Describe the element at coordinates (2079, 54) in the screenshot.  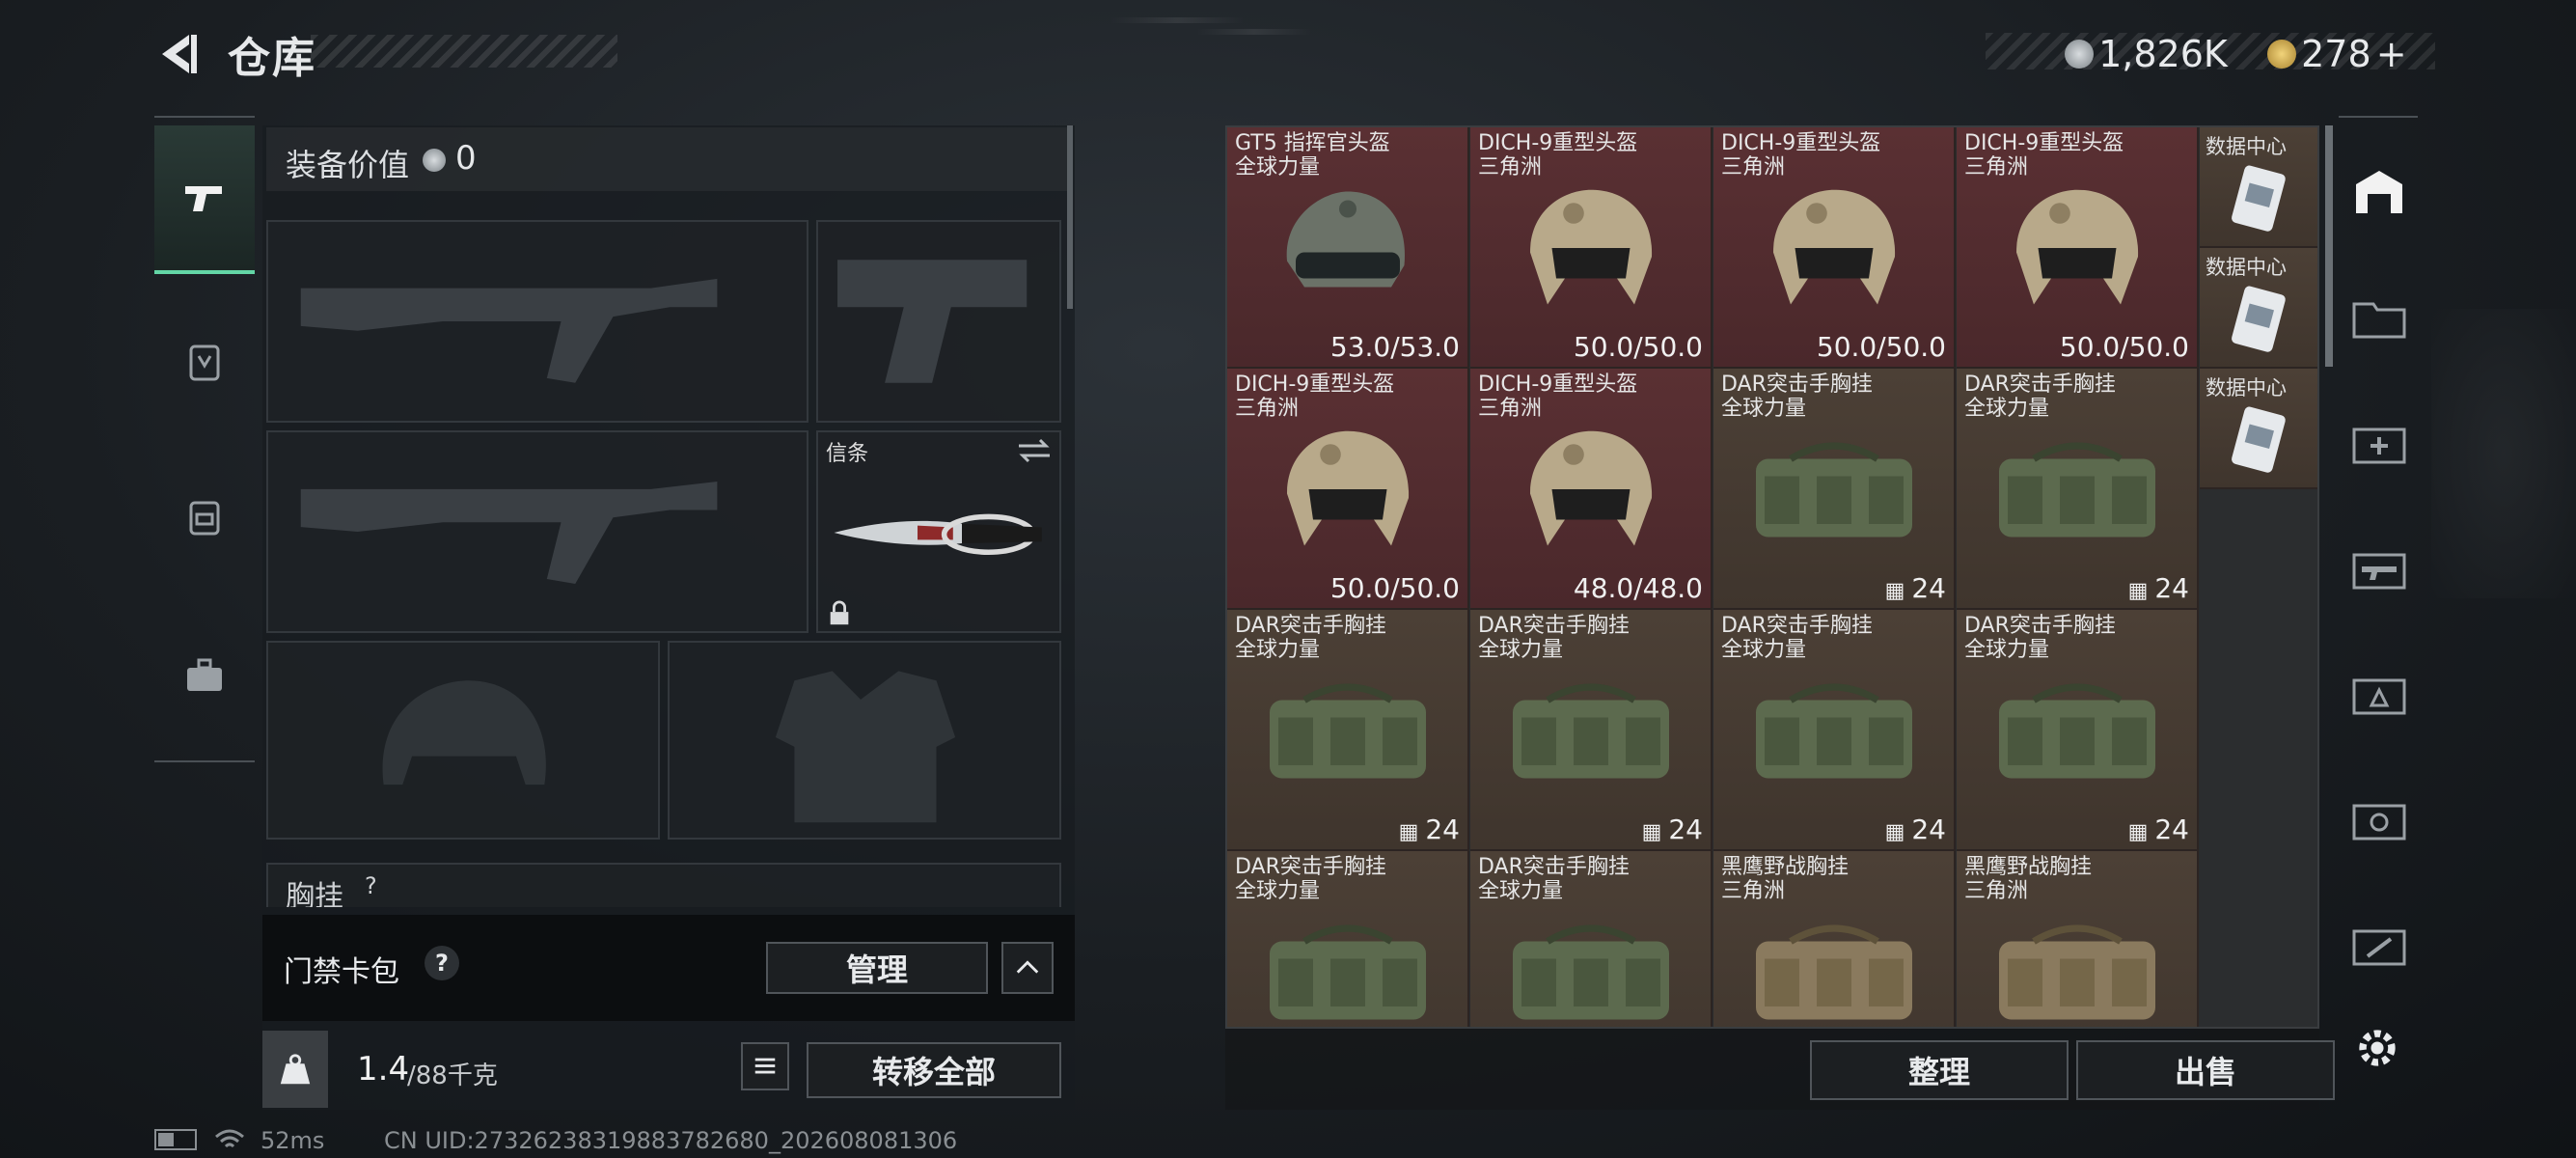
I see `silver-coin-icon` at that location.